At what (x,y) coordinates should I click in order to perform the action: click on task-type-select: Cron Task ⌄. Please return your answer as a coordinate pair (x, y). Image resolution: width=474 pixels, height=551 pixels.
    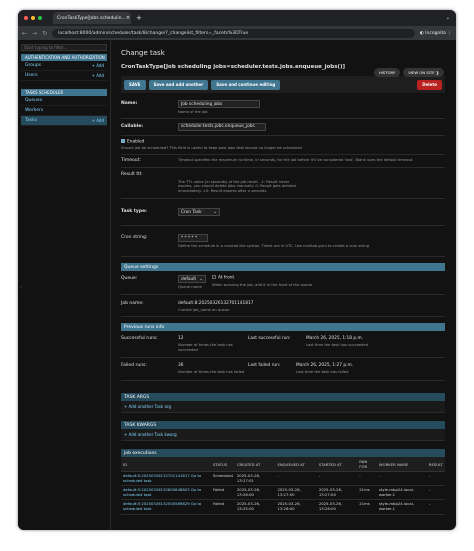
    Looking at the image, I should click on (199, 212).